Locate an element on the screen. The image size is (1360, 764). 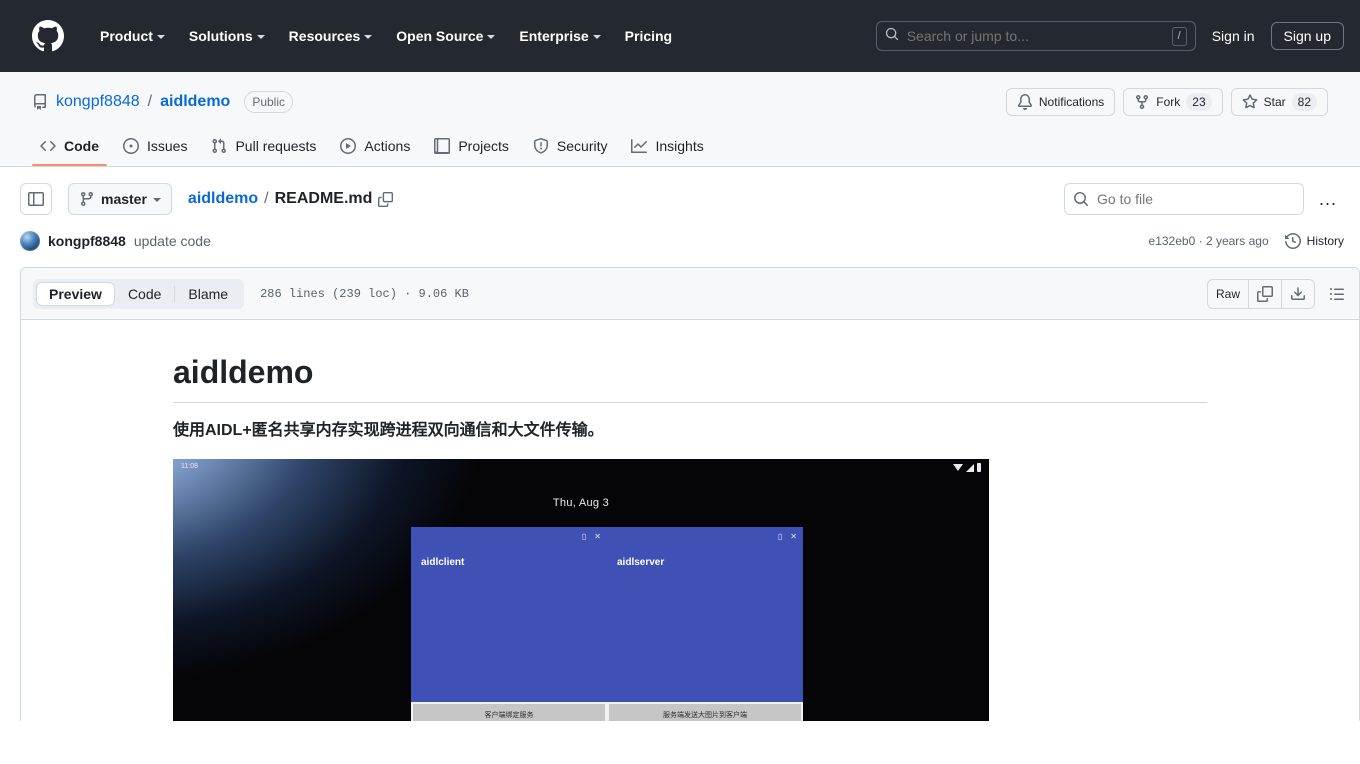
nav-item-resources: Resources is located at coordinates (331, 36).